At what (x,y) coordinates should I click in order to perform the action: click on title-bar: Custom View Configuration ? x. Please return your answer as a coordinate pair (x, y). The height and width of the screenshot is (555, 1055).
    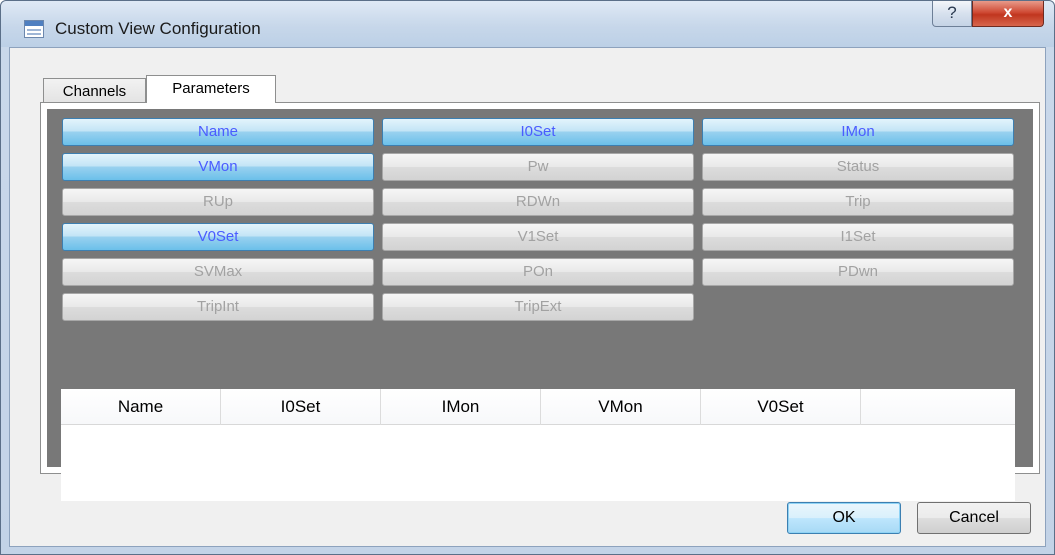
    Looking at the image, I should click on (527, 24).